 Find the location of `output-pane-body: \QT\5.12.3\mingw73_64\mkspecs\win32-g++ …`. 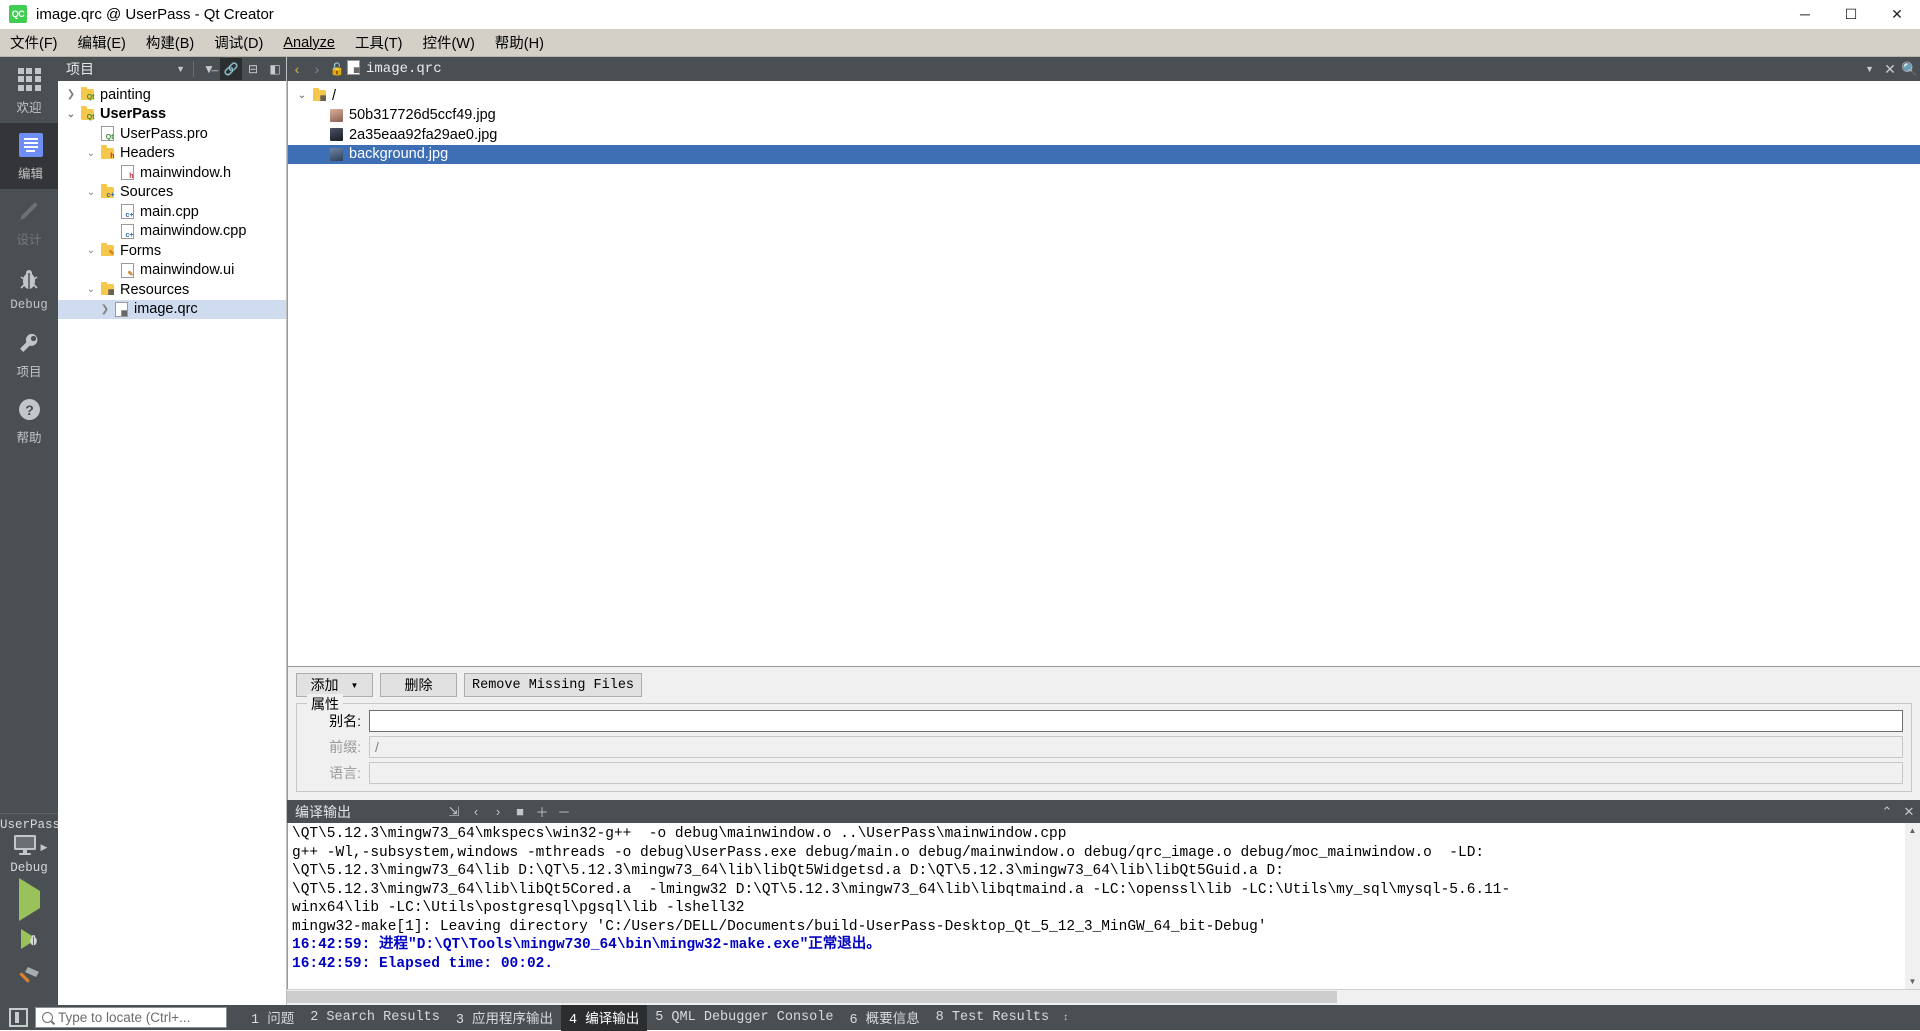

output-pane-body: \QT\5.12.3\mingw73_64\mkspecs\win32-g++ … is located at coordinates (1103, 906).